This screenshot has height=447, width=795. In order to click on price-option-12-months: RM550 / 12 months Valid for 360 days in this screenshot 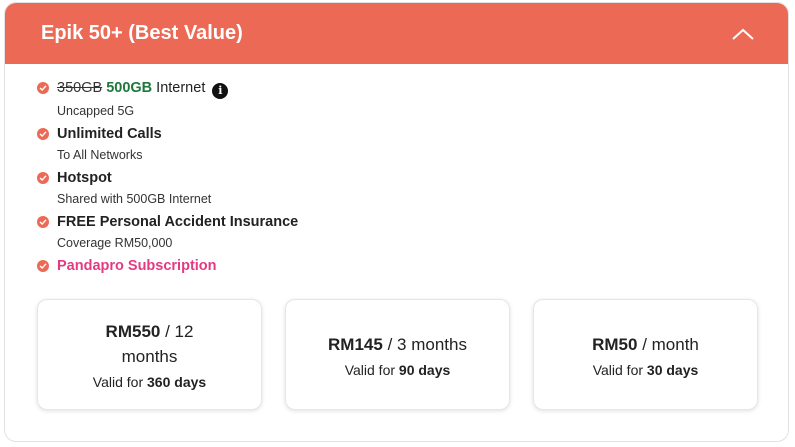, I will do `click(149, 354)`.